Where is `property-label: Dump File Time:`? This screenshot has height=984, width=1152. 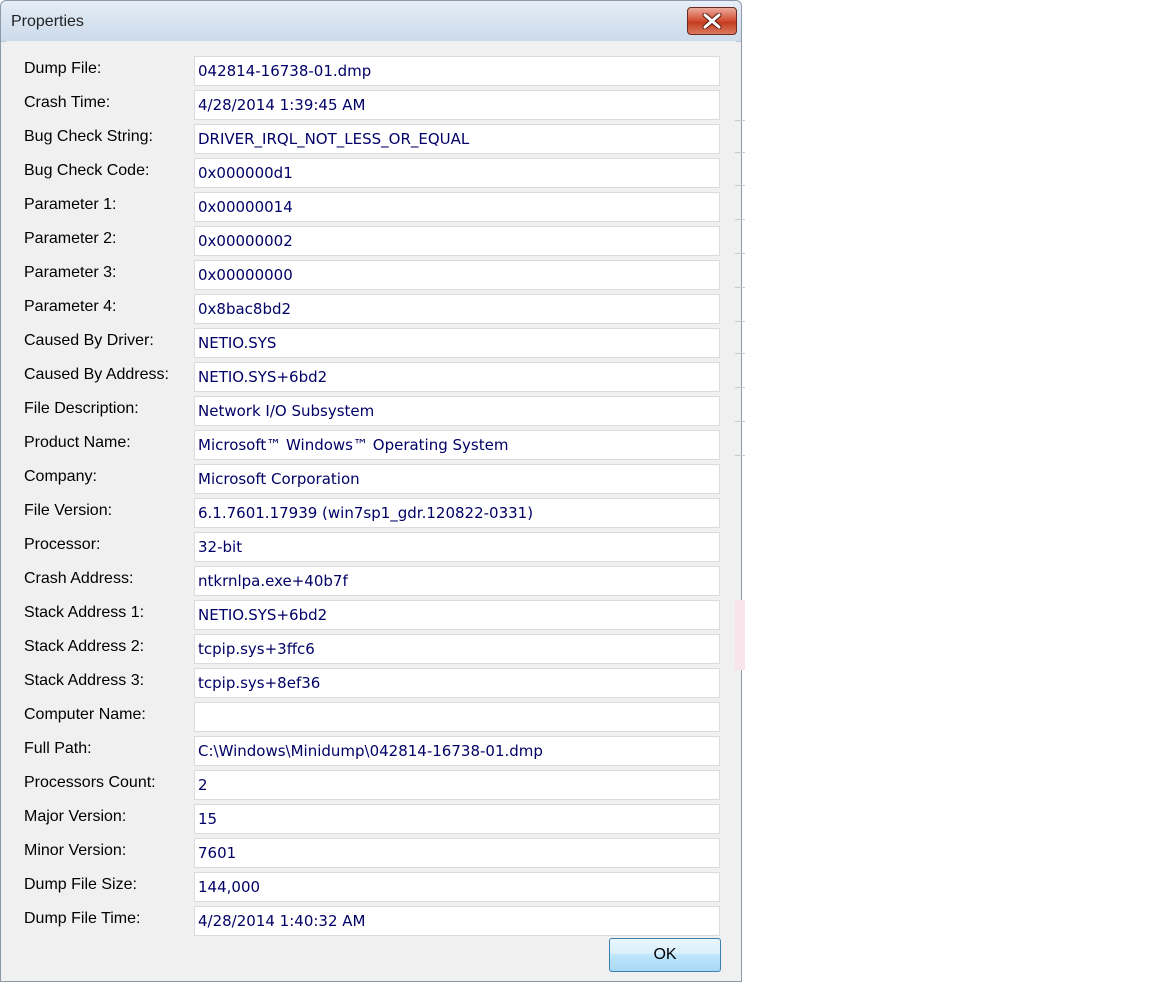 property-label: Dump File Time: is located at coordinates (82, 918).